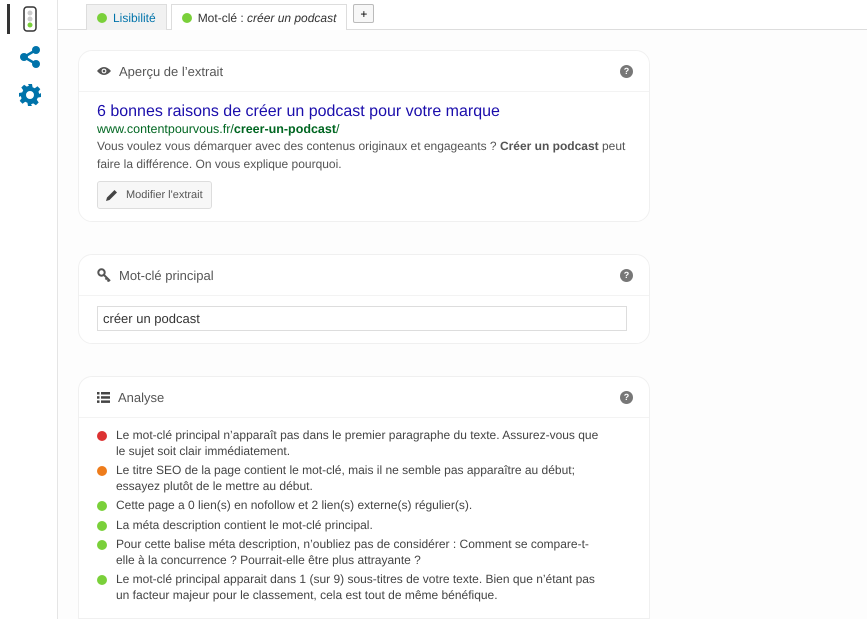 This screenshot has height=619, width=867. I want to click on analysis-text: Pour cette balise méta description, n’oubliez pas de considérer : Comment se compare-t-elle à la concurrence ? Pourrait-elle être plus attrayante ?, so click(353, 552).